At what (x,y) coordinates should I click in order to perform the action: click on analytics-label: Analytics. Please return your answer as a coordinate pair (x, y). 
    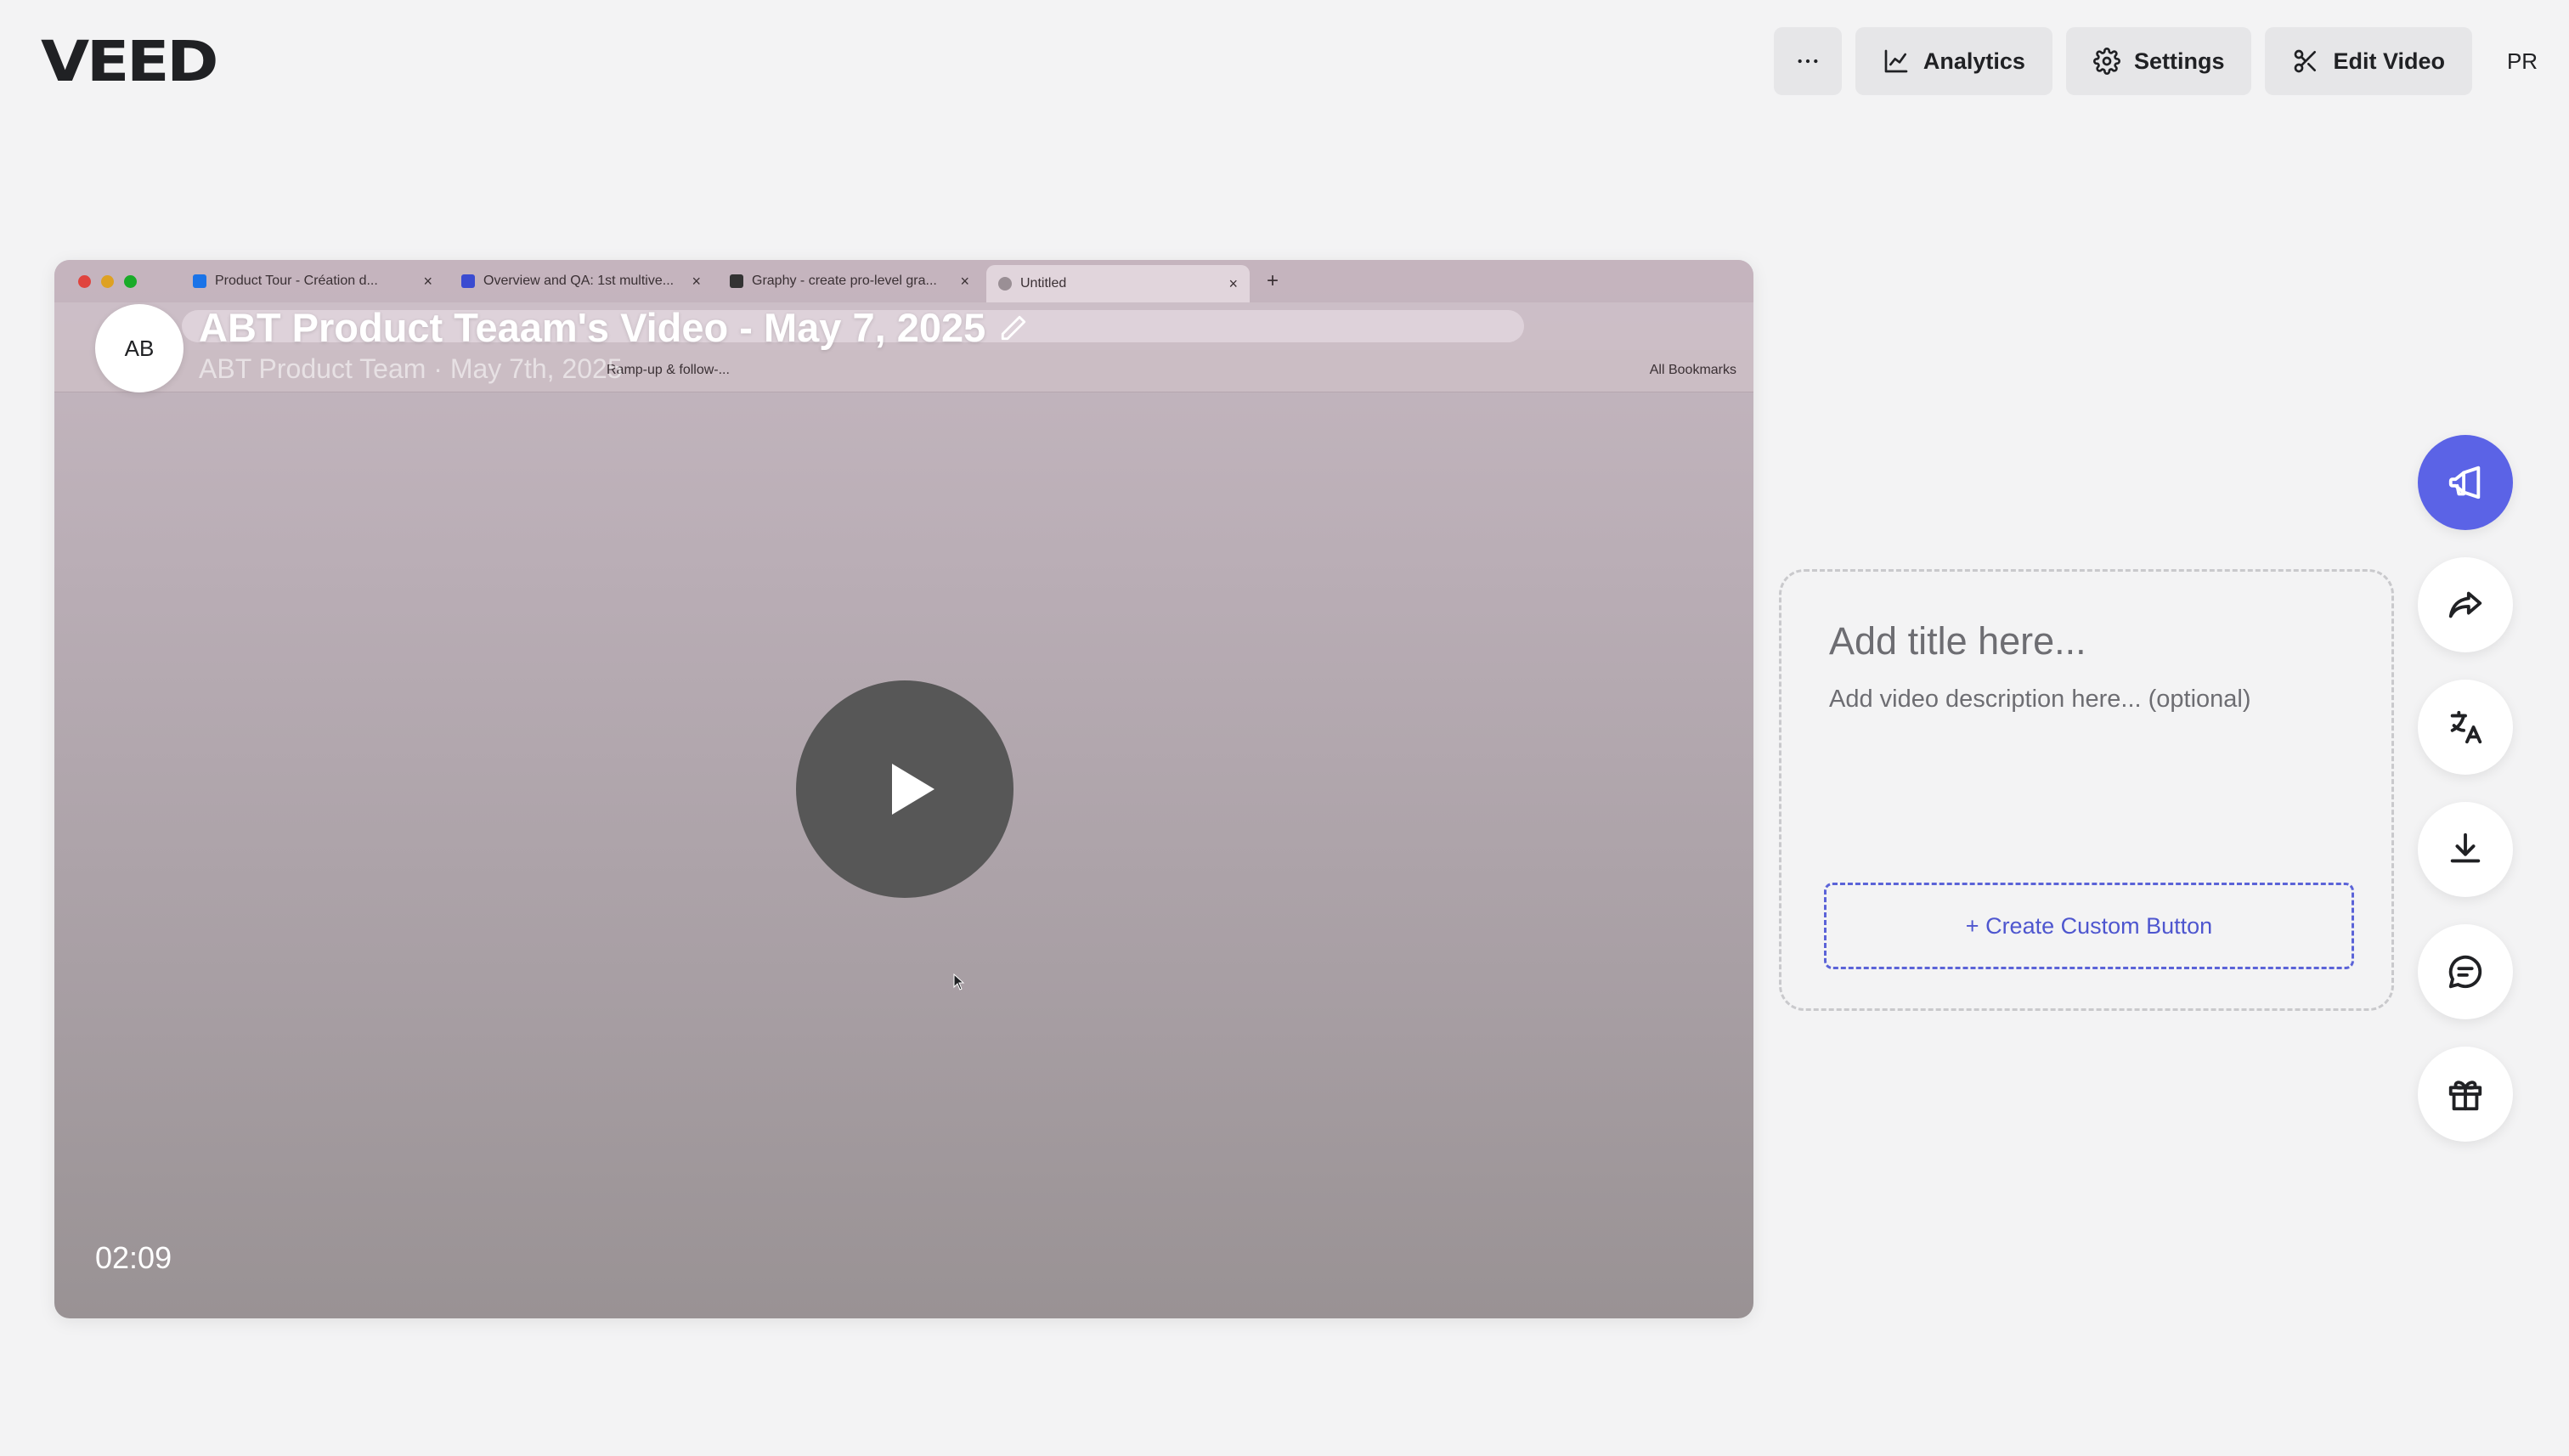
    Looking at the image, I should click on (1974, 61).